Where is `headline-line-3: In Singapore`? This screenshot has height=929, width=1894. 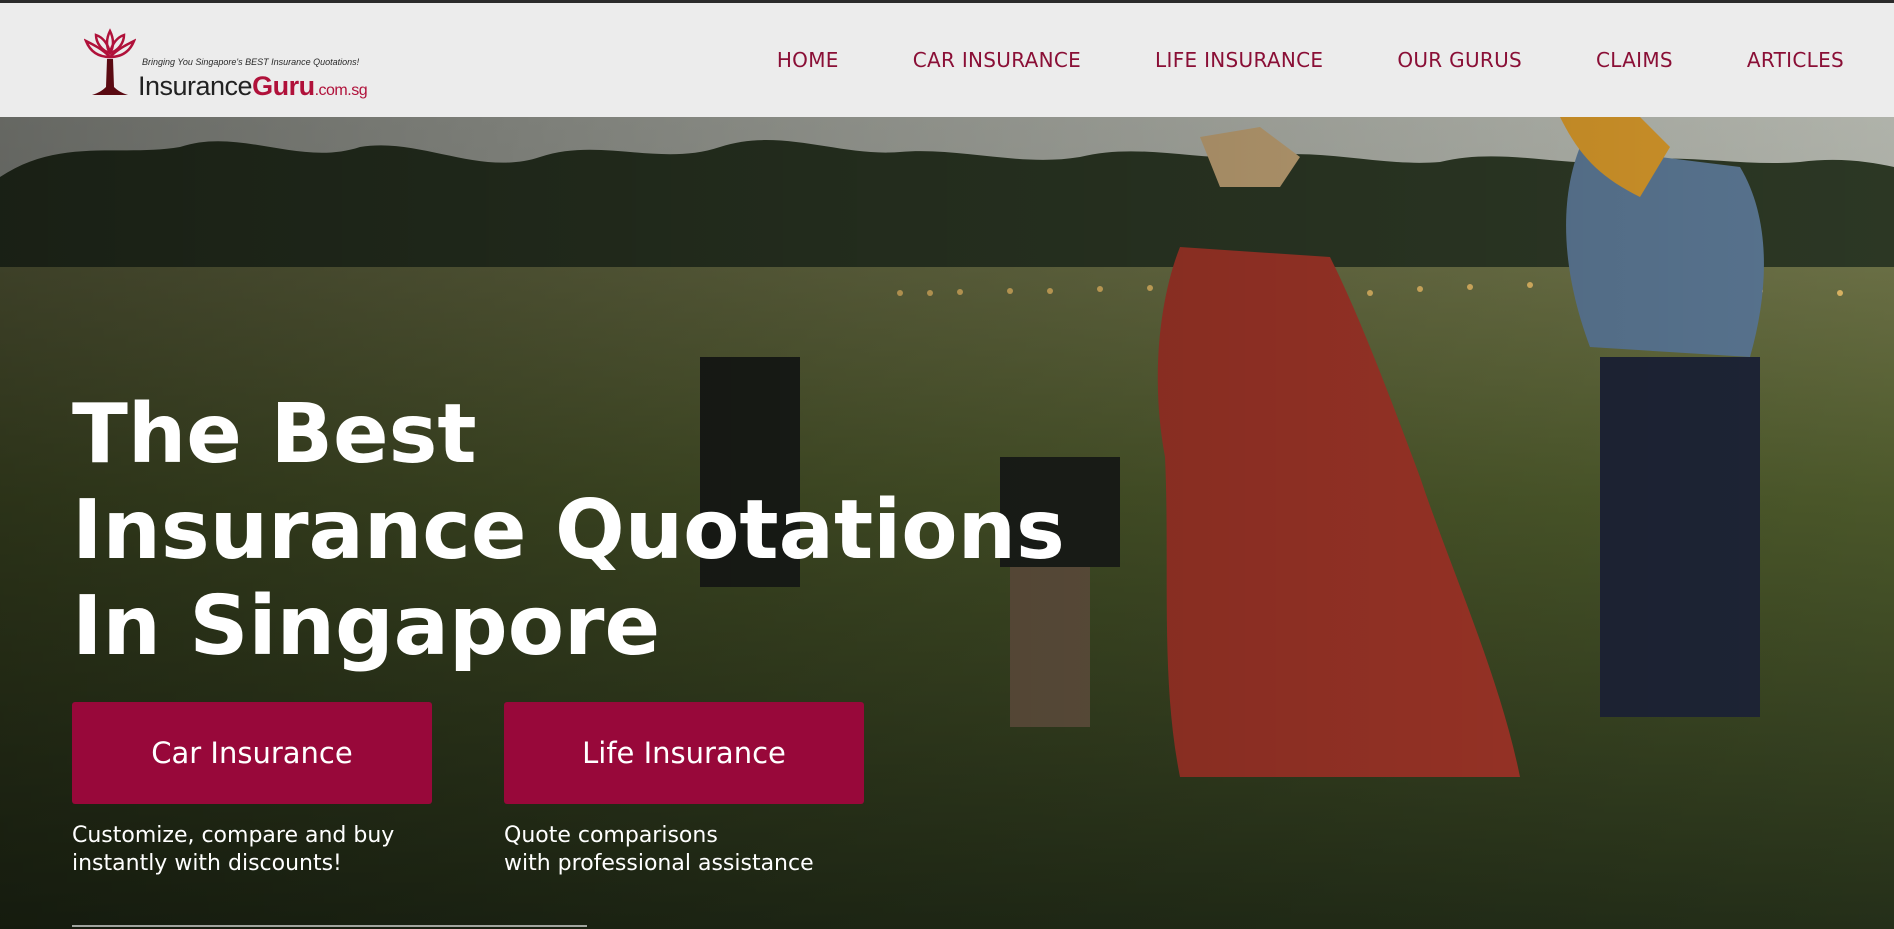 headline-line-3: In Singapore is located at coordinates (366, 626).